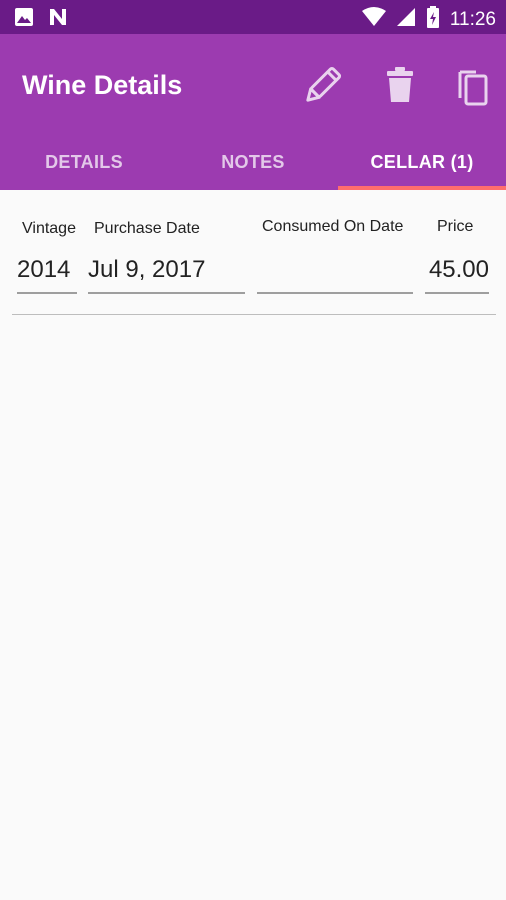 Image resolution: width=506 pixels, height=900 pixels. Describe the element at coordinates (166, 273) in the screenshot. I see `purchase-date-field: Jul 9, 2017` at that location.